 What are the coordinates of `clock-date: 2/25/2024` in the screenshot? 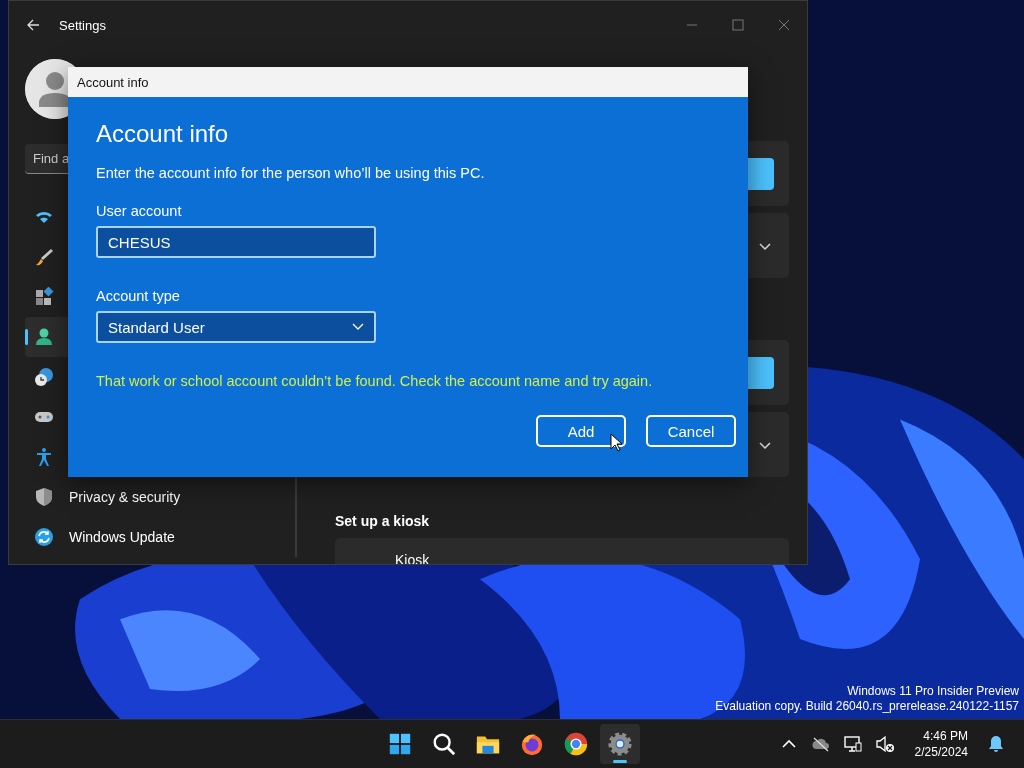 It's located at (941, 752).